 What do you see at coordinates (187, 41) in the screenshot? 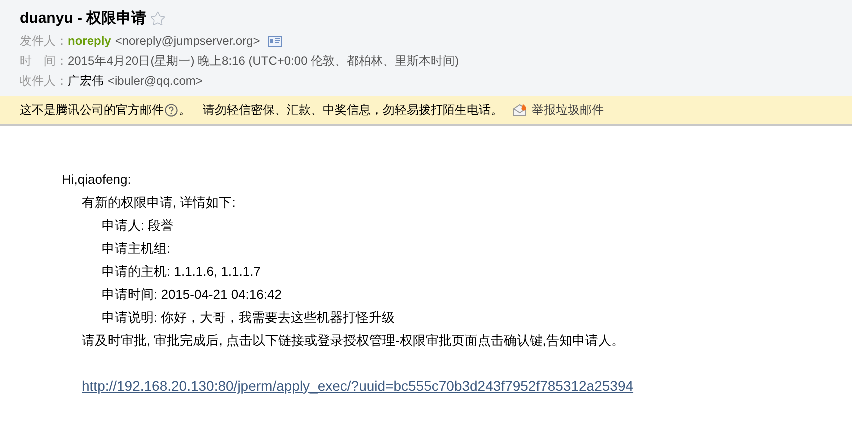
I see `sender-address: <noreply@jumpserver.org>` at bounding box center [187, 41].